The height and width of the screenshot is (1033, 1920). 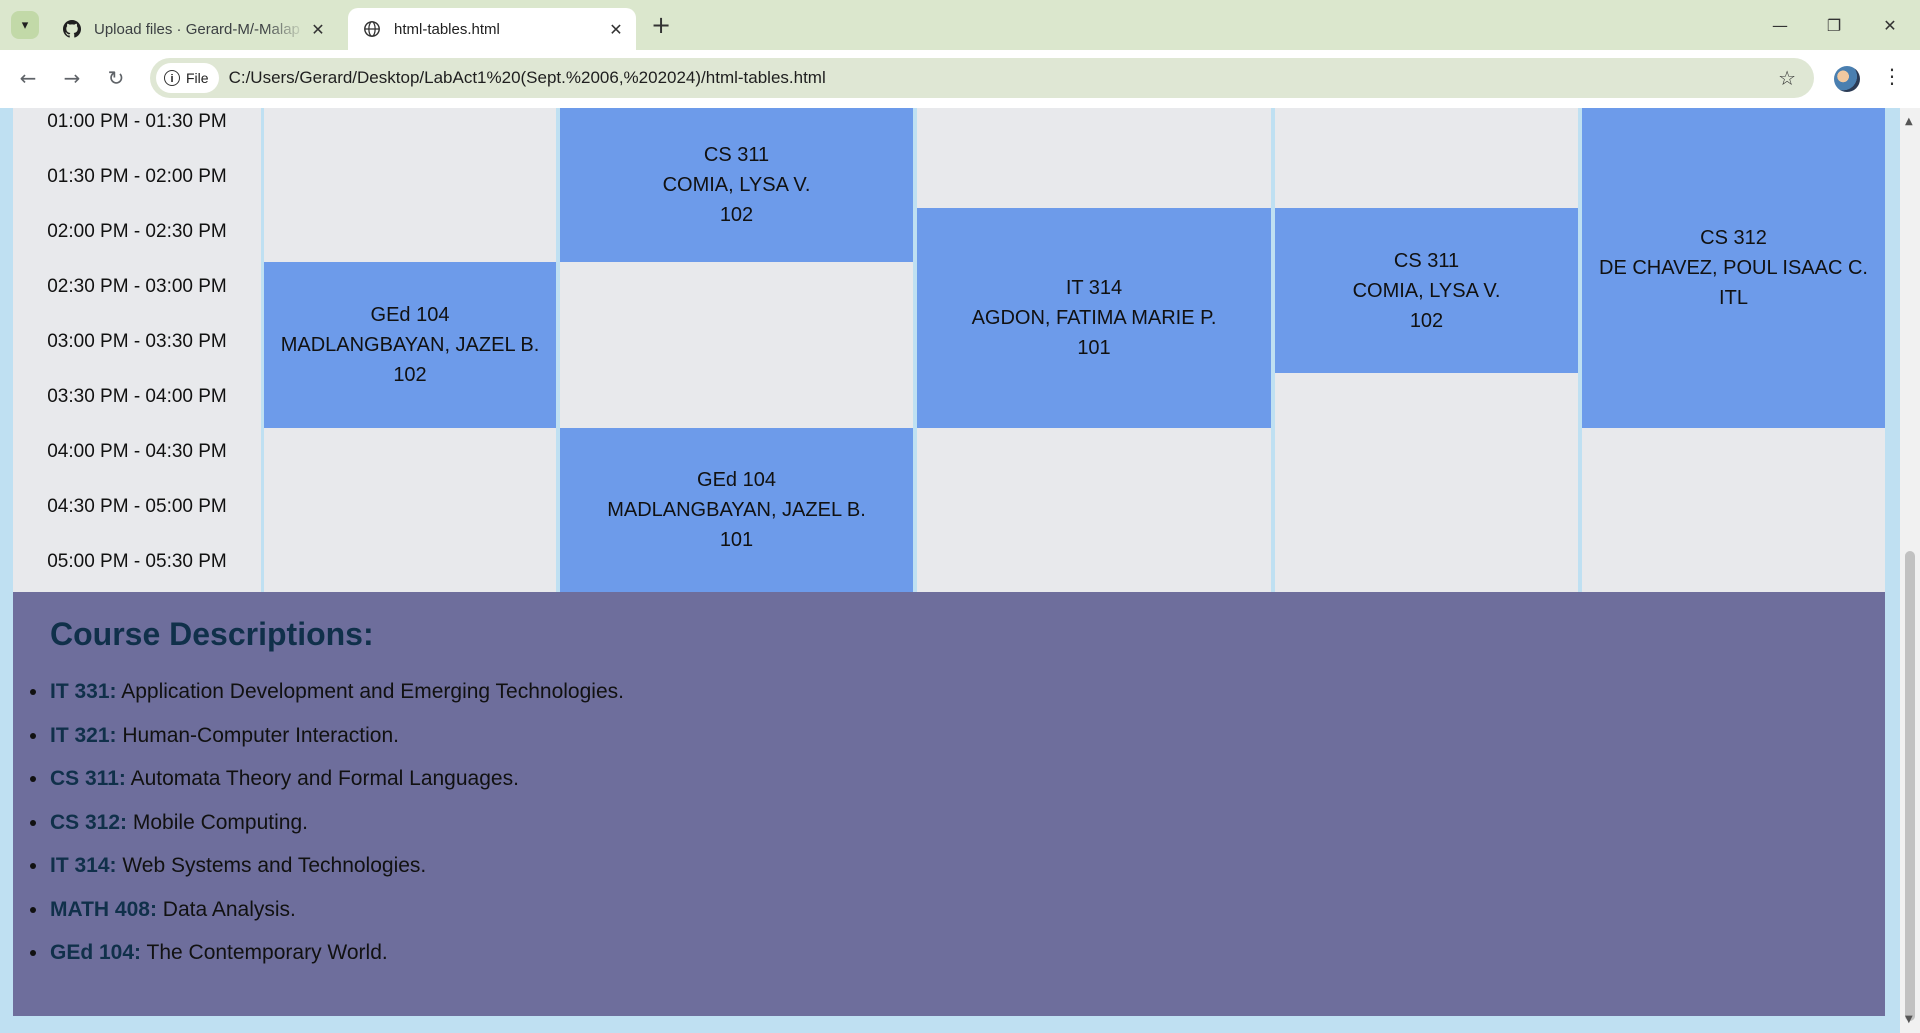 I want to click on github-icon, so click(x=72, y=29).